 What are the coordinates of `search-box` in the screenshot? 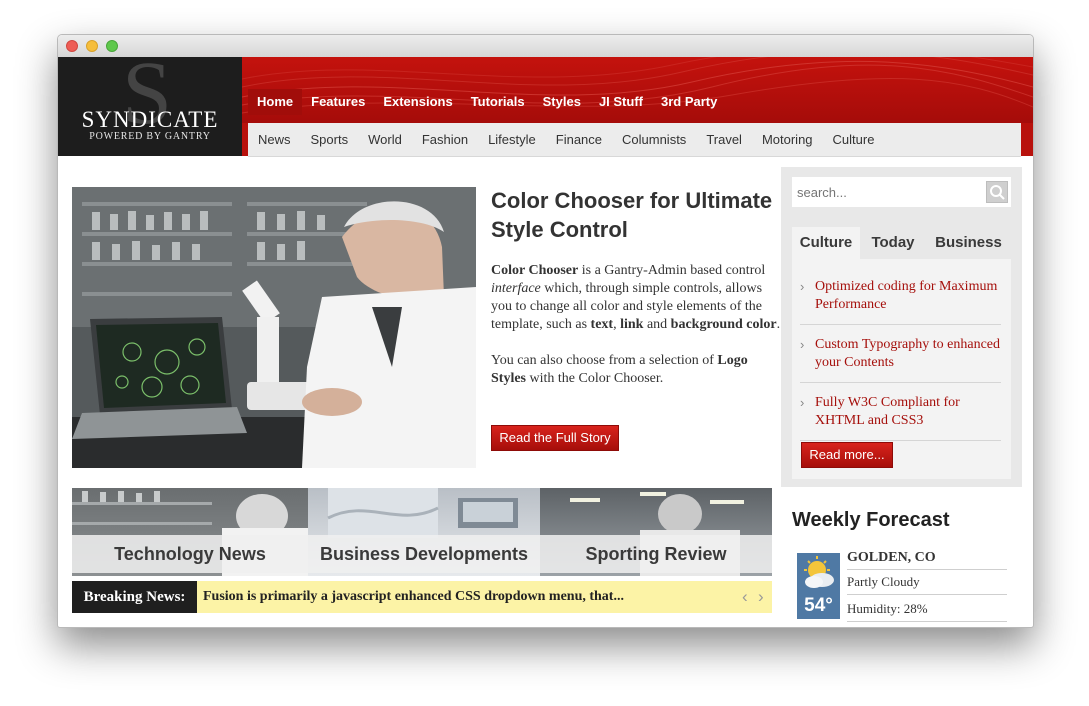 It's located at (901, 192).